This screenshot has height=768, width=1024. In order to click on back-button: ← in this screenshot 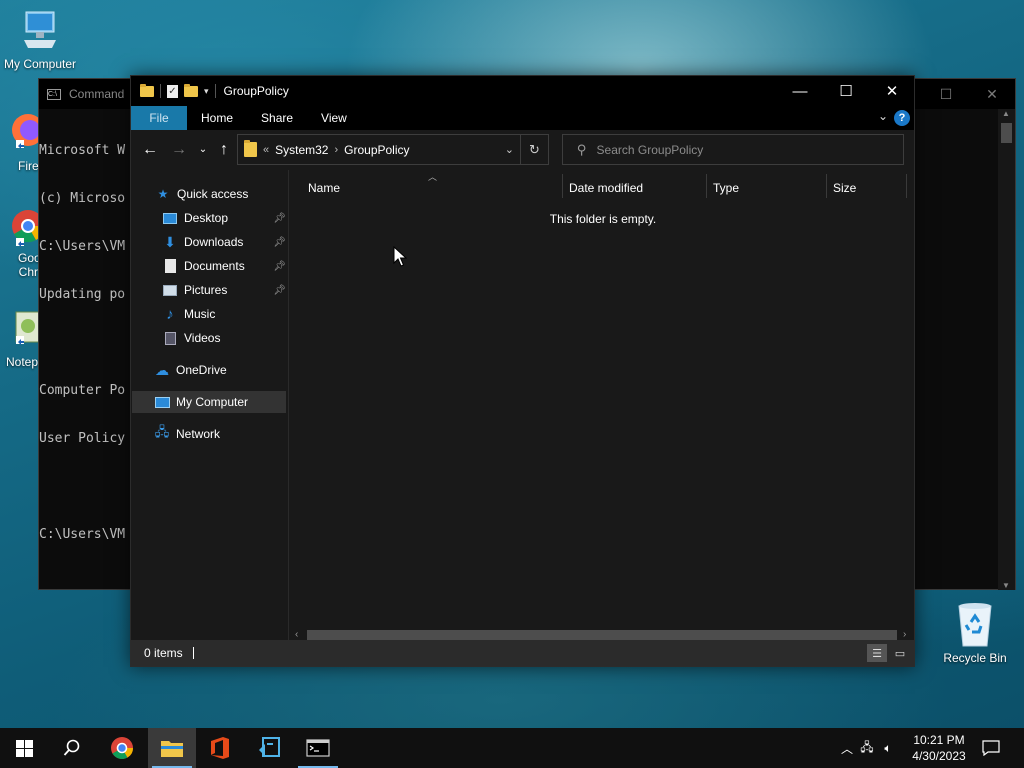, I will do `click(150, 150)`.